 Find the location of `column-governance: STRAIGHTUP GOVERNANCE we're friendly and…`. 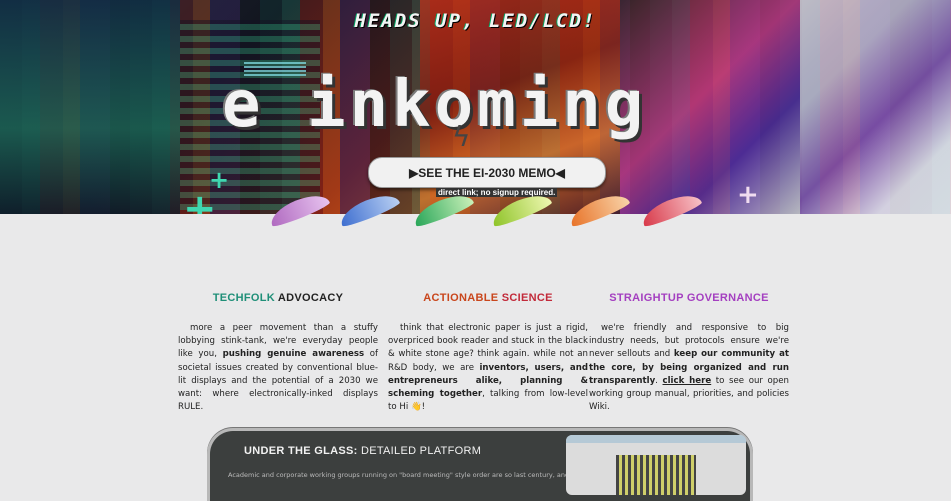

column-governance: STRAIGHTUP GOVERNANCE we're friendly and… is located at coordinates (689, 353).